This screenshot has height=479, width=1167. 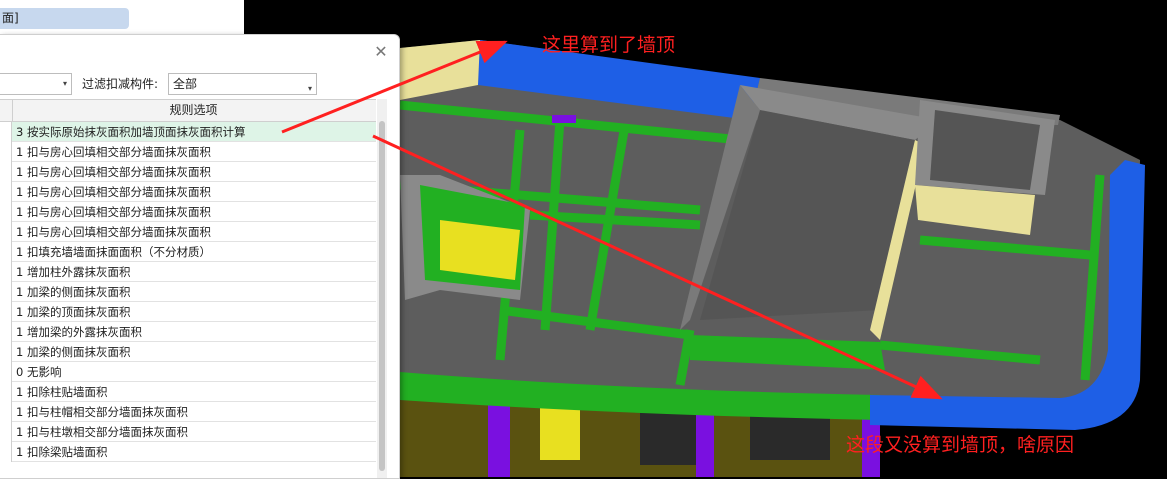 I want to click on table-row: 1 增加梁的外露抹灰面积, so click(x=188, y=332).